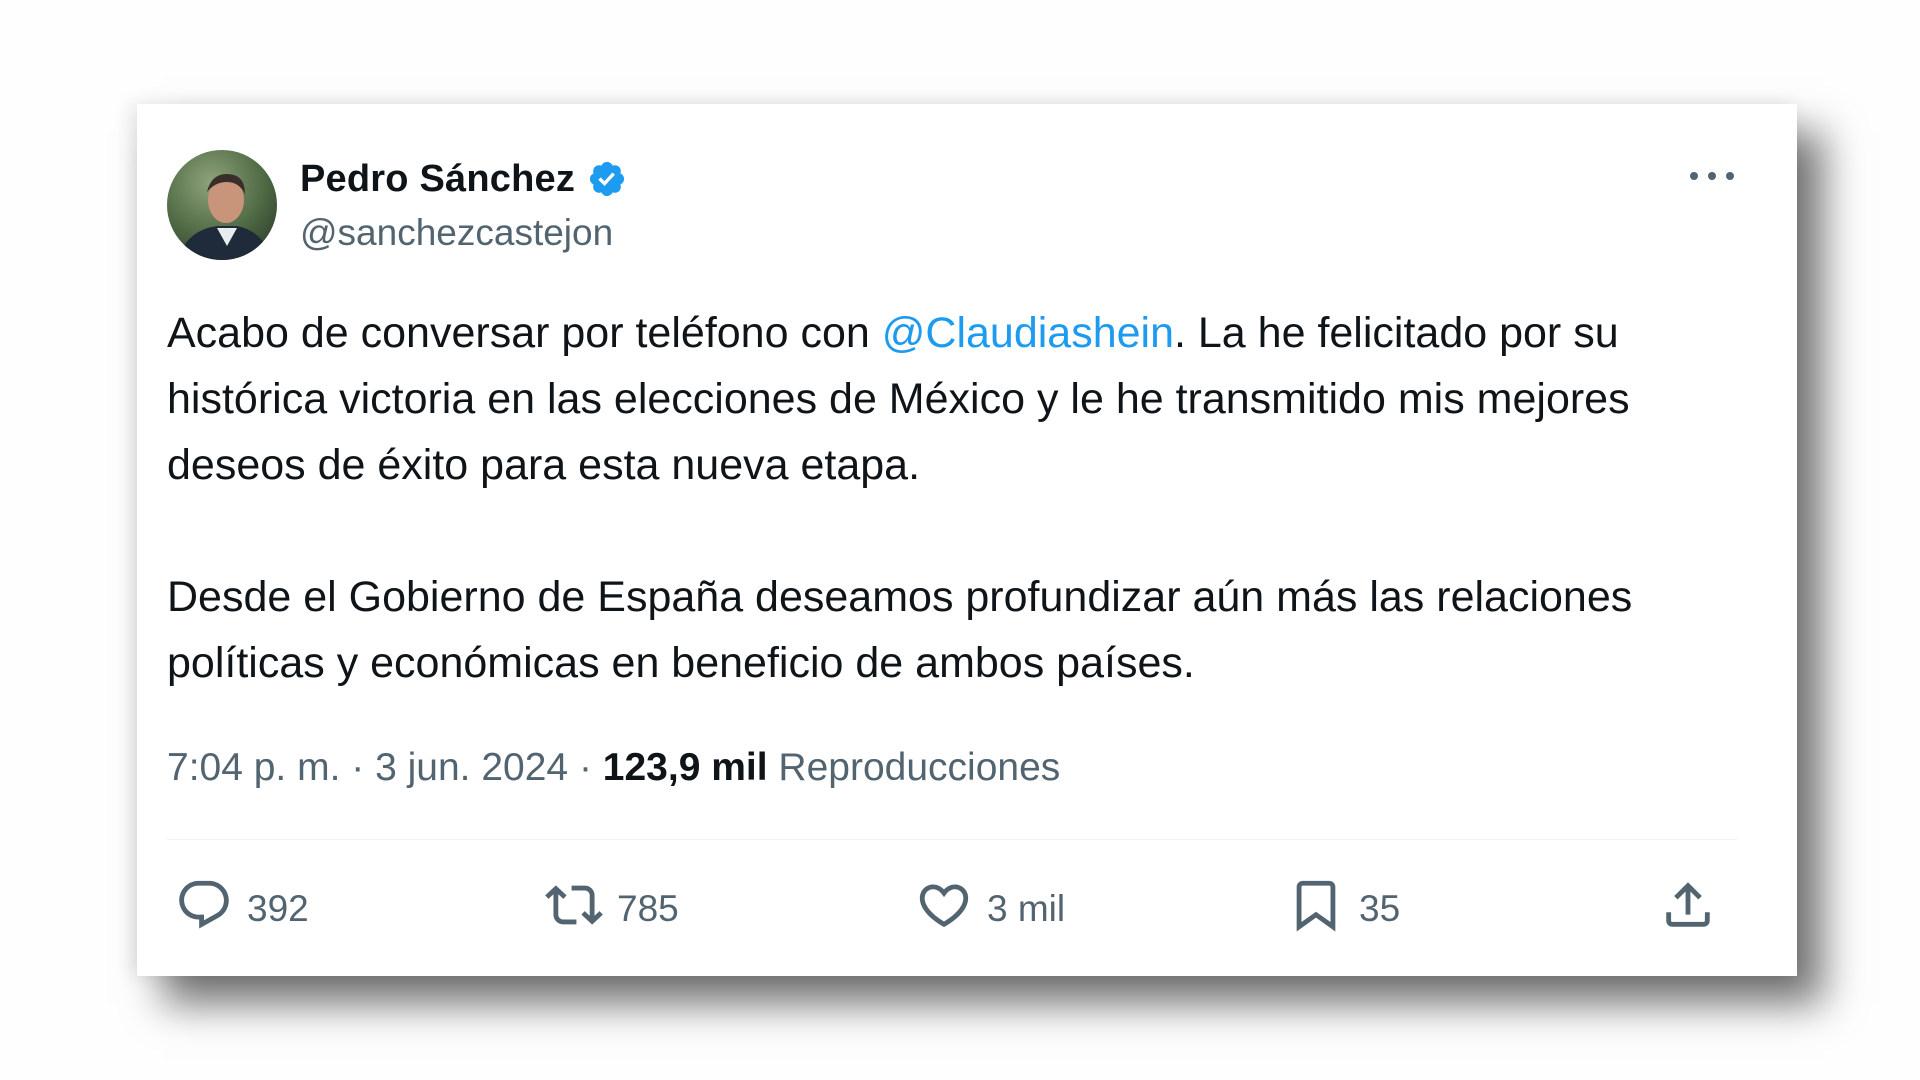  I want to click on avatar, so click(222, 205).